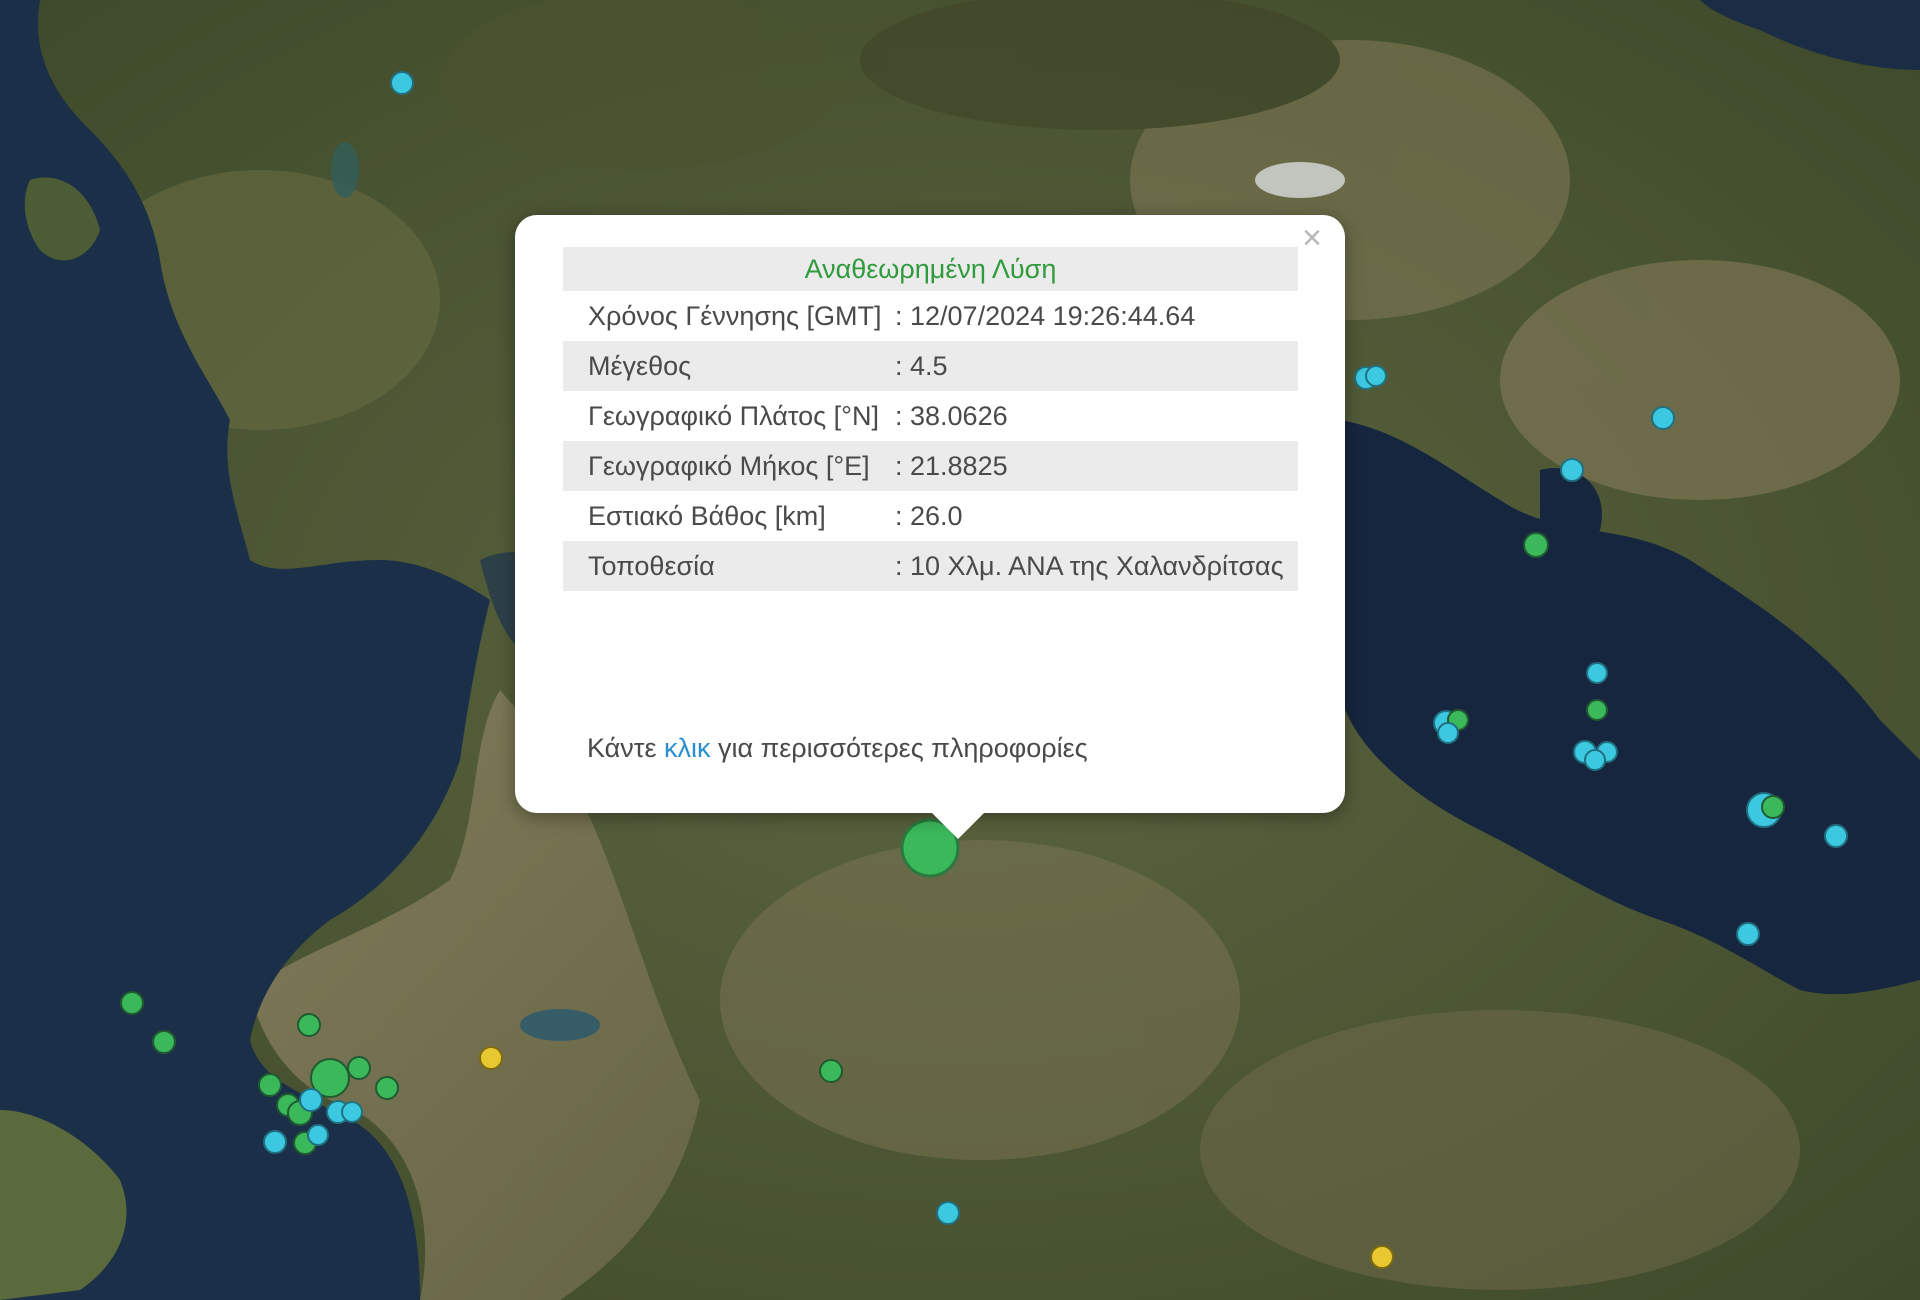 This screenshot has height=1300, width=1920. I want to click on row-label-longitude: Γεωγραφικό Μήκος [°E], so click(729, 466).